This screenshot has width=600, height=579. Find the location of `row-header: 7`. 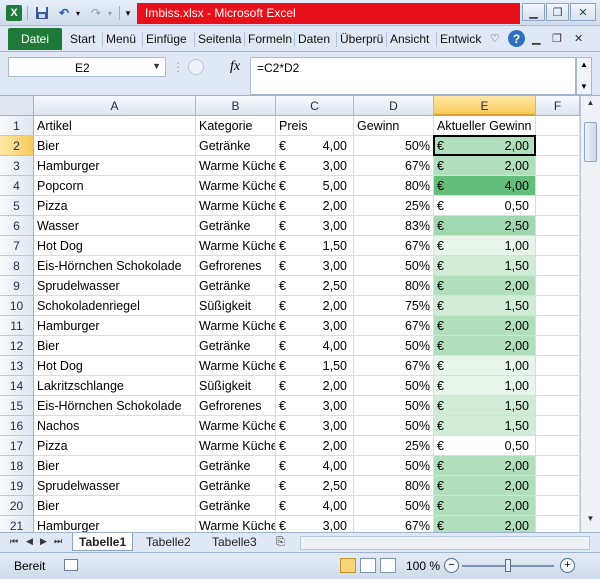

row-header: 7 is located at coordinates (17, 246).